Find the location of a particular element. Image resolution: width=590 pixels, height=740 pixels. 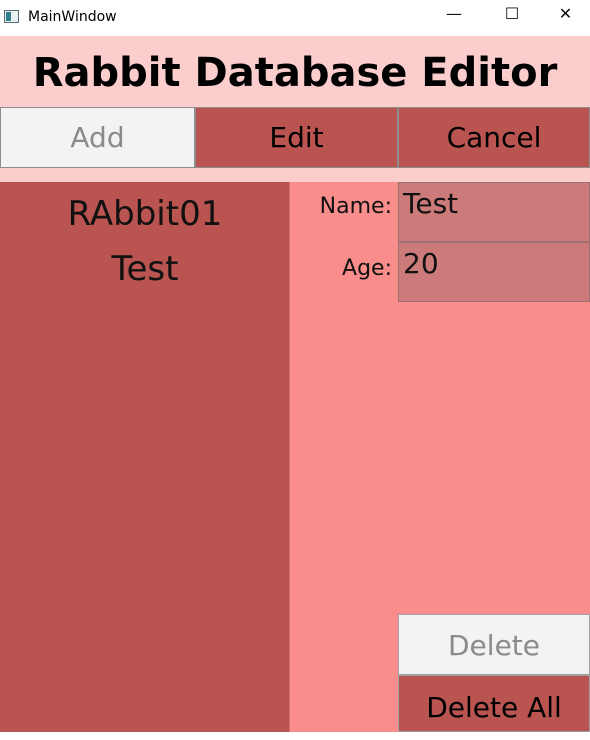

minimize-button: — is located at coordinates (454, 18).